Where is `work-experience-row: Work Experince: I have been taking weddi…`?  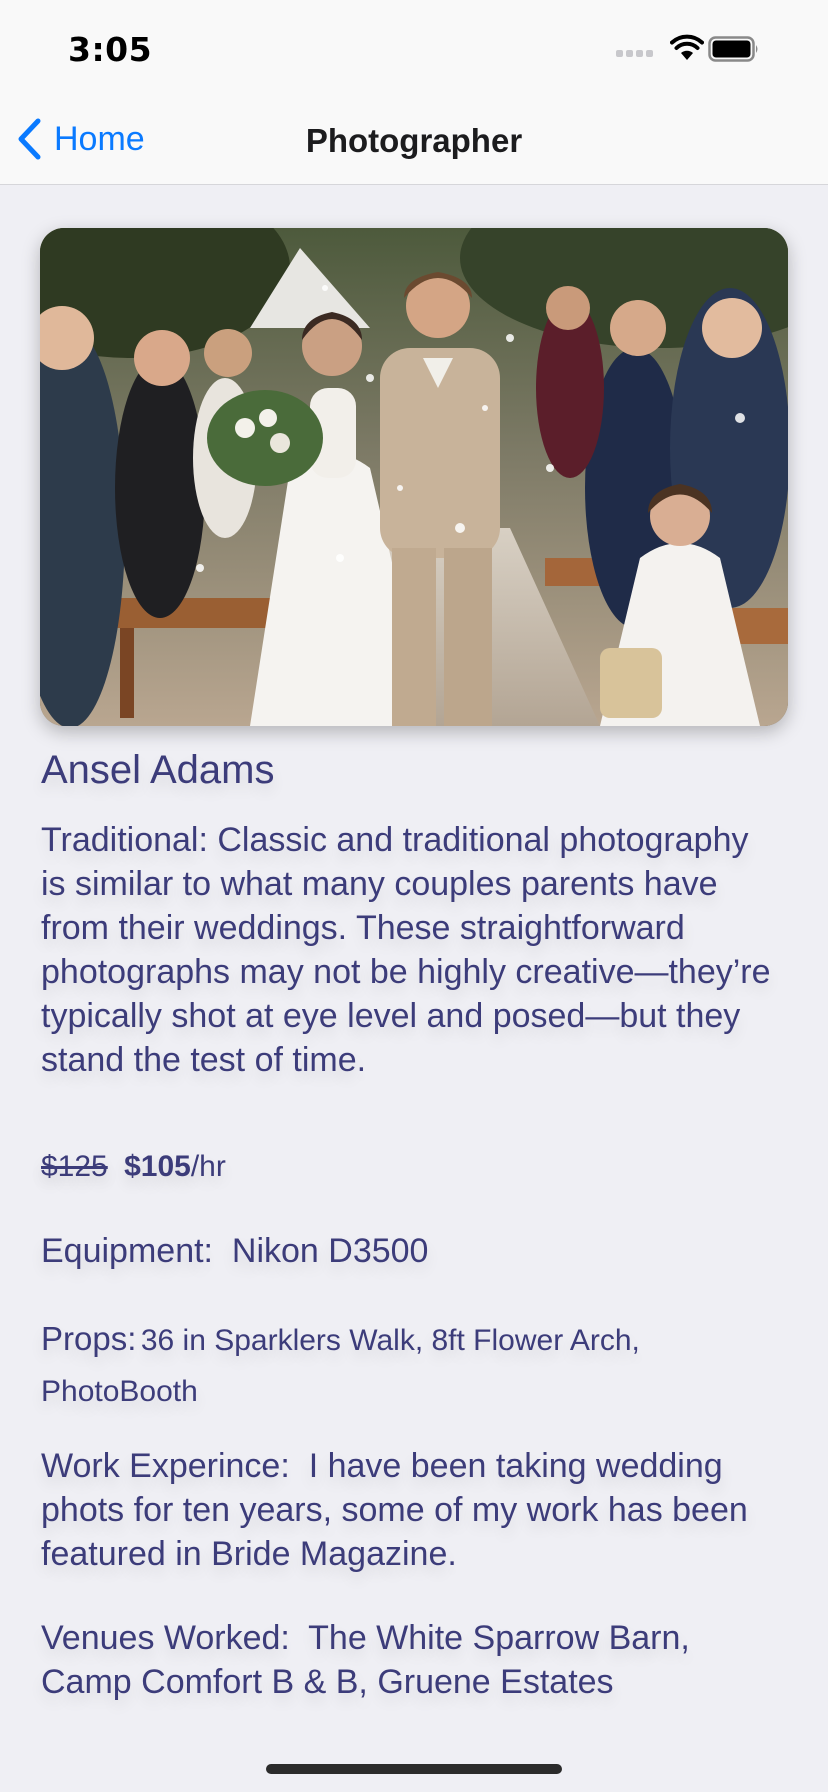 work-experience-row: Work Experince: I have been taking weddi… is located at coordinates (406, 1510).